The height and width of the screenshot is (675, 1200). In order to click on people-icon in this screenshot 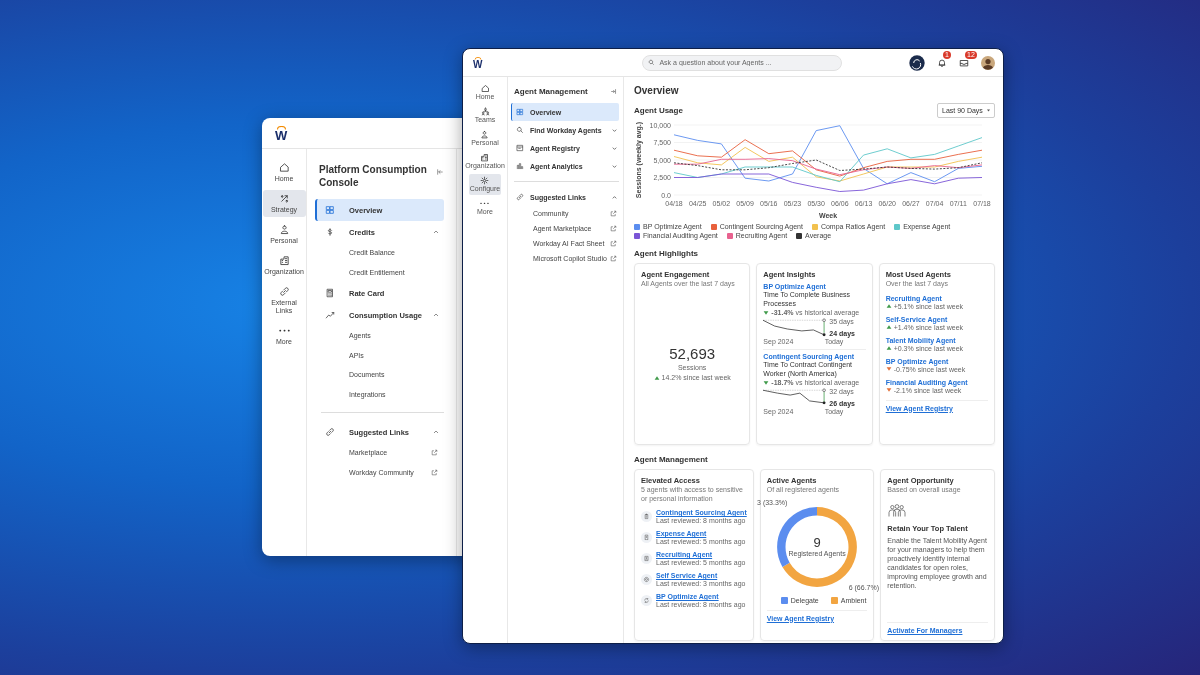, I will do `click(897, 510)`.